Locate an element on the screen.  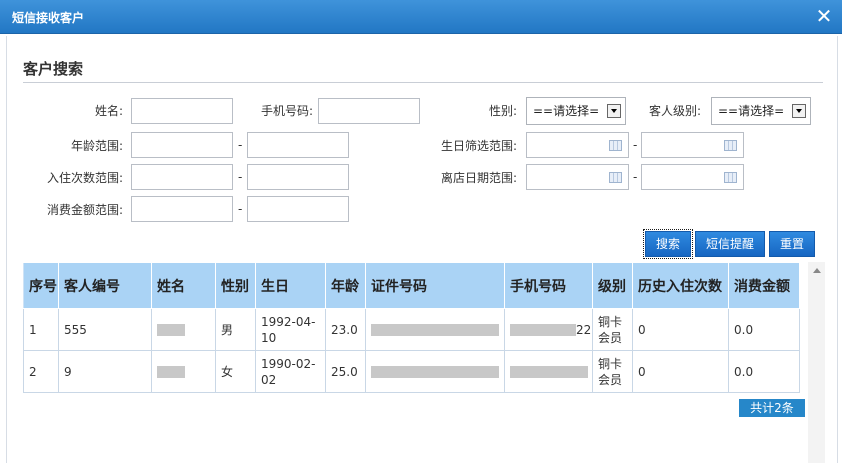
phone-suffix: 22 is located at coordinates (584, 329).